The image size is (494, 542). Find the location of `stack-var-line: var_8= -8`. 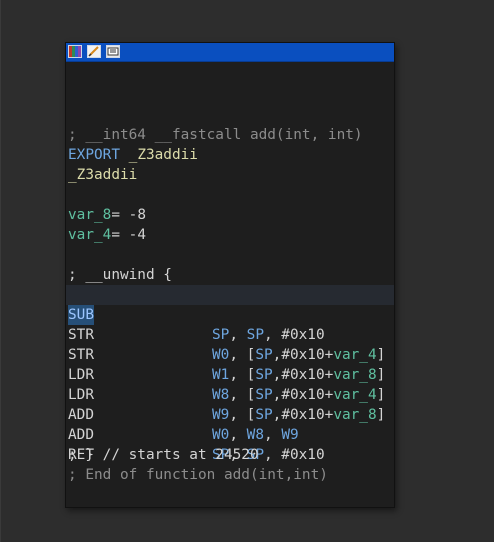

stack-var-line: var_8= -8 is located at coordinates (230, 215).